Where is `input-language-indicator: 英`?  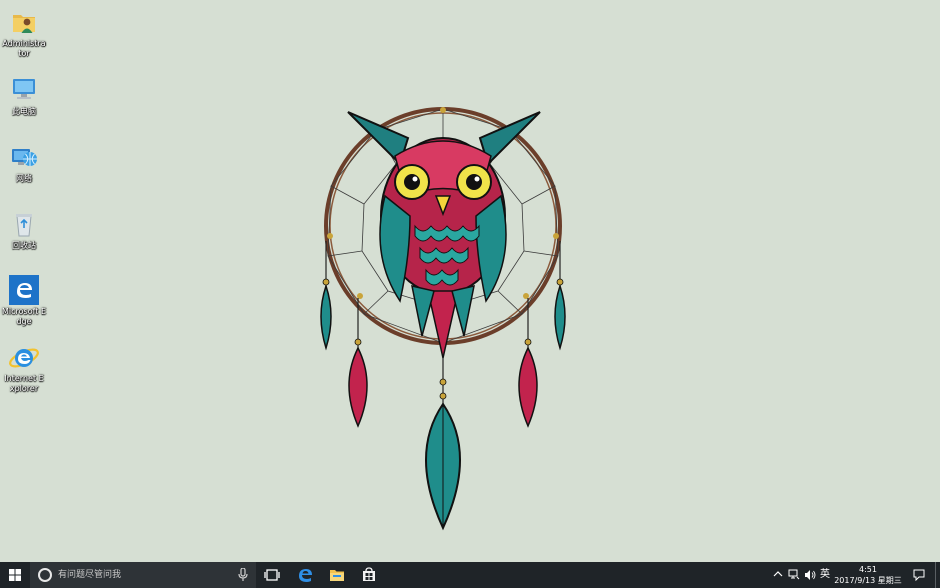
input-language-indicator: 英 is located at coordinates (825, 574).